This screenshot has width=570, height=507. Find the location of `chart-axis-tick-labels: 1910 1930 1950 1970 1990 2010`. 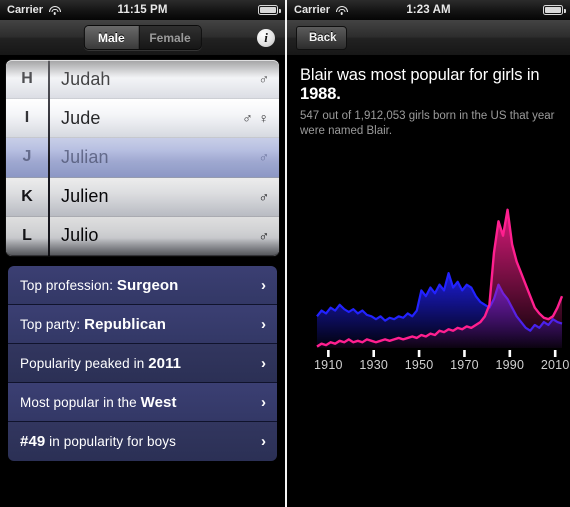

chart-axis-tick-labels: 1910 1930 1950 1970 1990 2010 is located at coordinates (428, 368).